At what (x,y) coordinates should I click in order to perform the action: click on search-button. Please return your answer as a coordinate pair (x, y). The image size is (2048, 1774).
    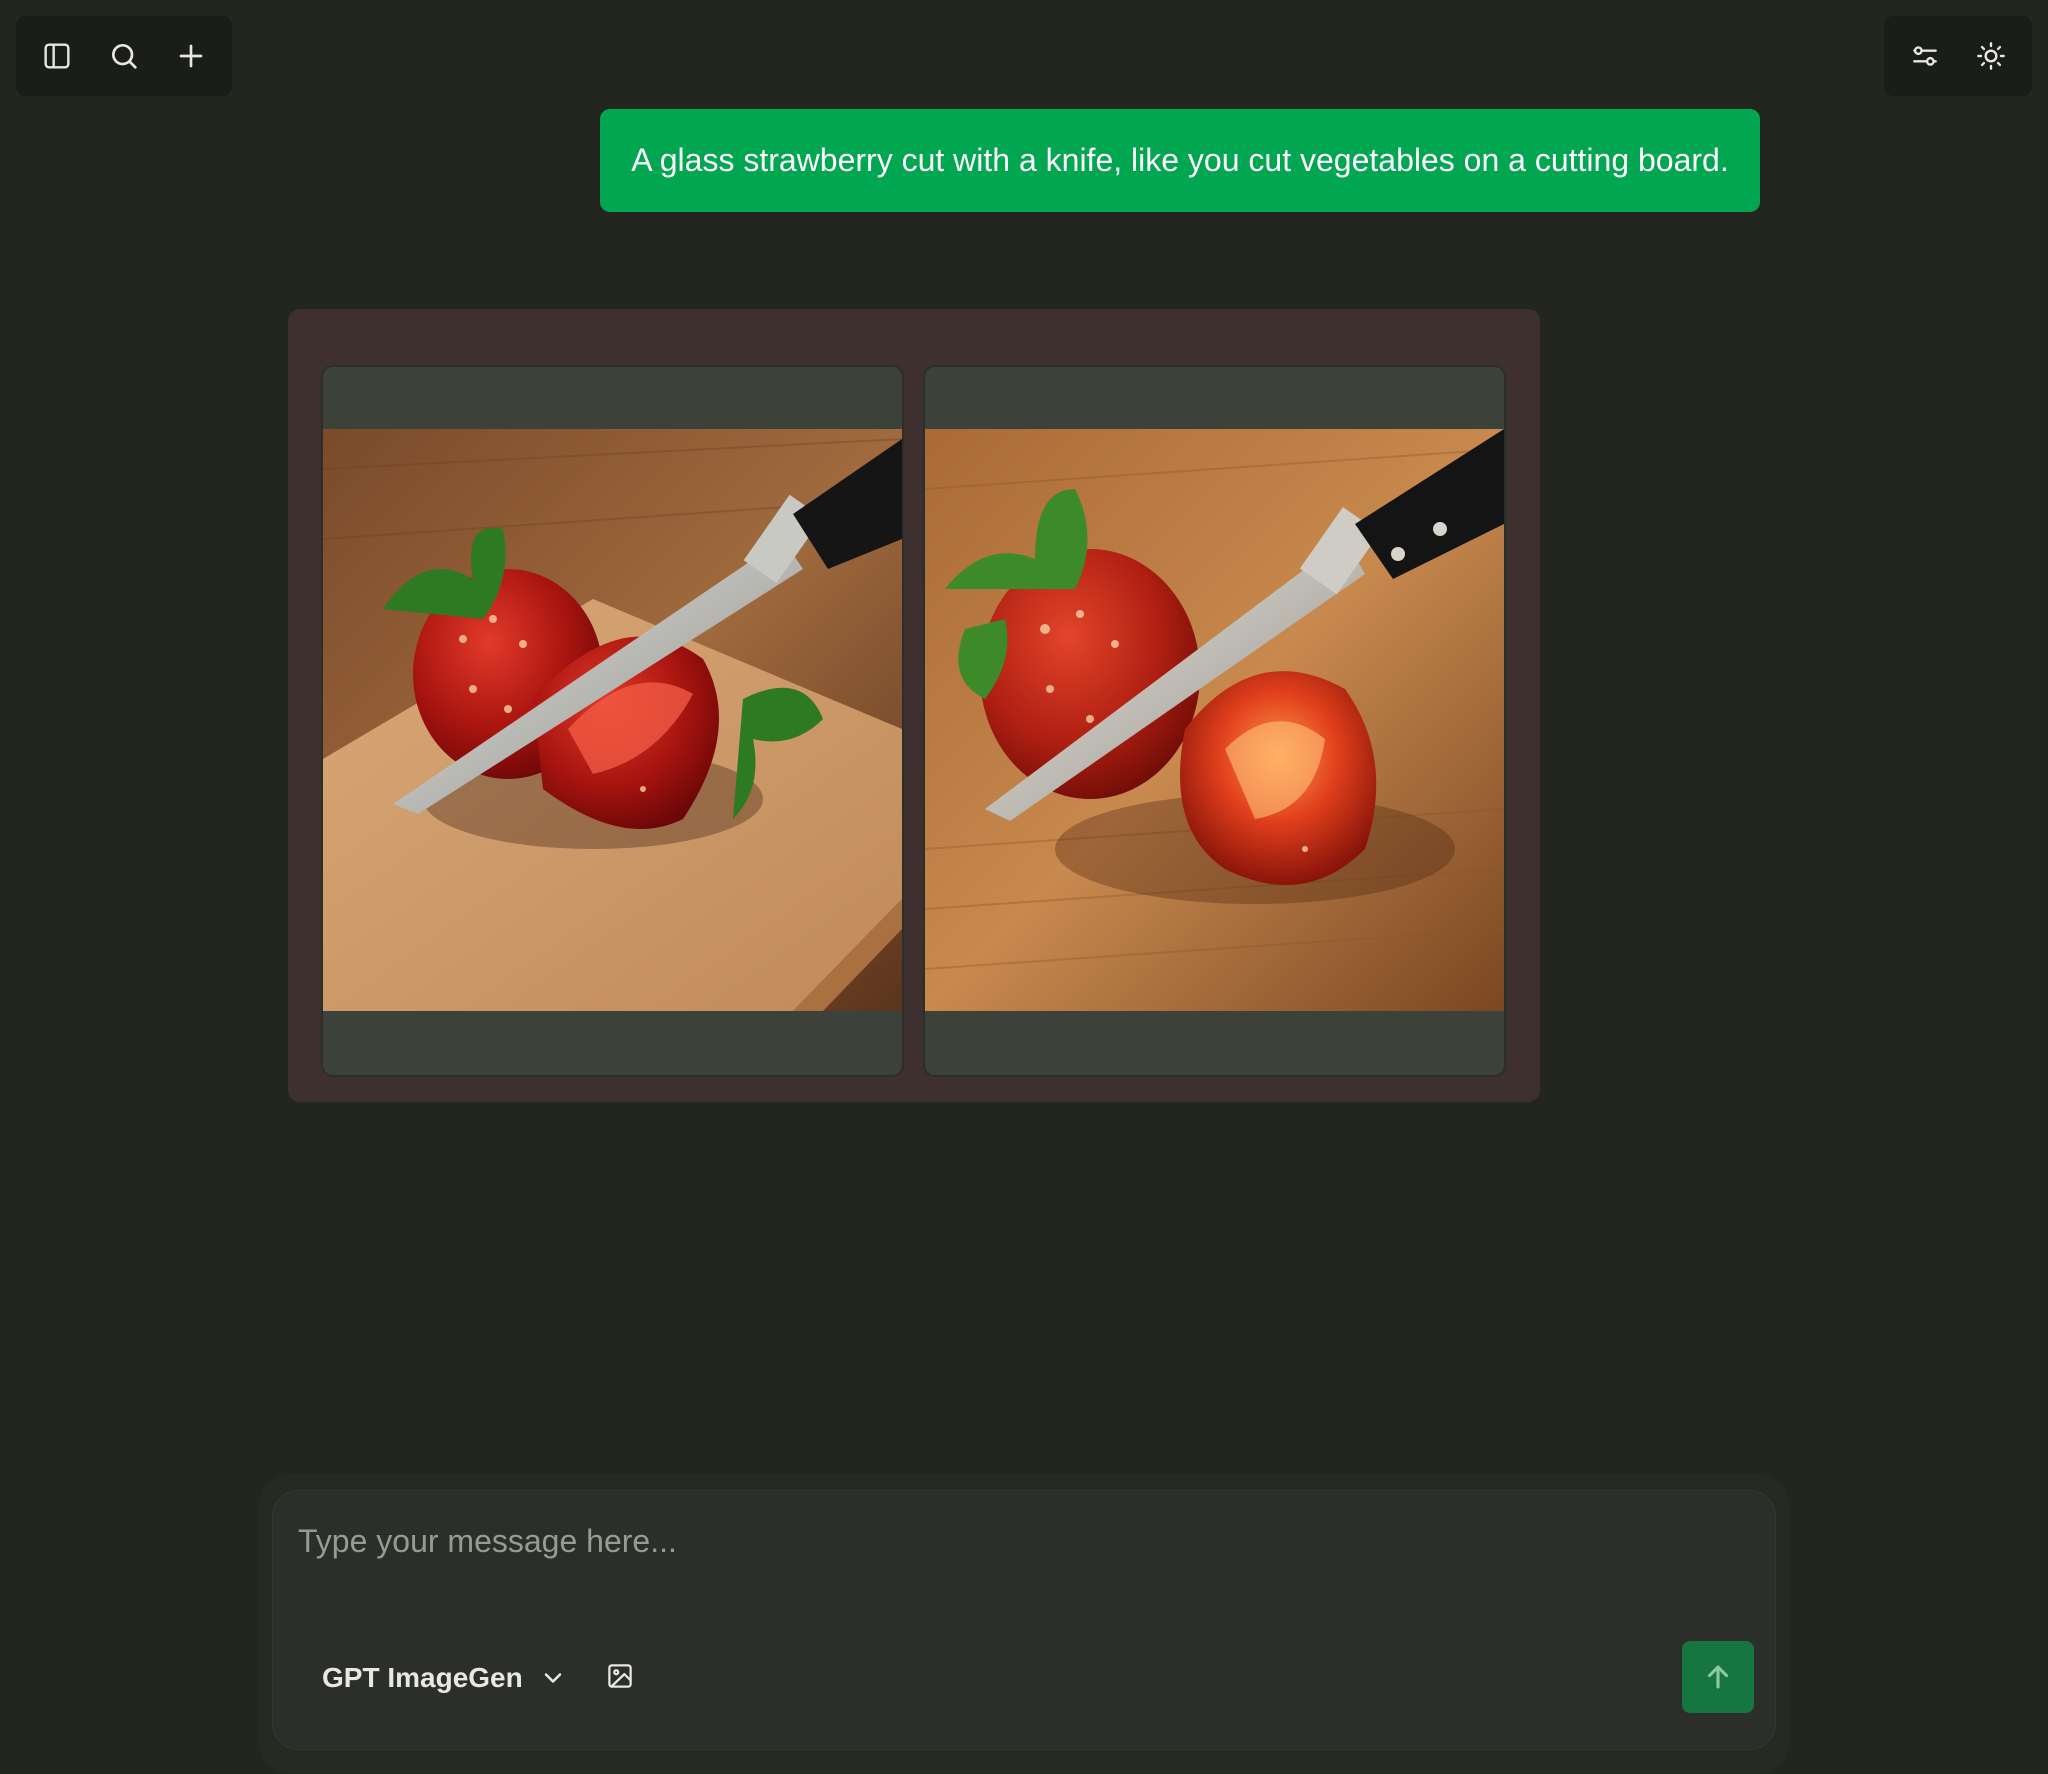
    Looking at the image, I should click on (124, 56).